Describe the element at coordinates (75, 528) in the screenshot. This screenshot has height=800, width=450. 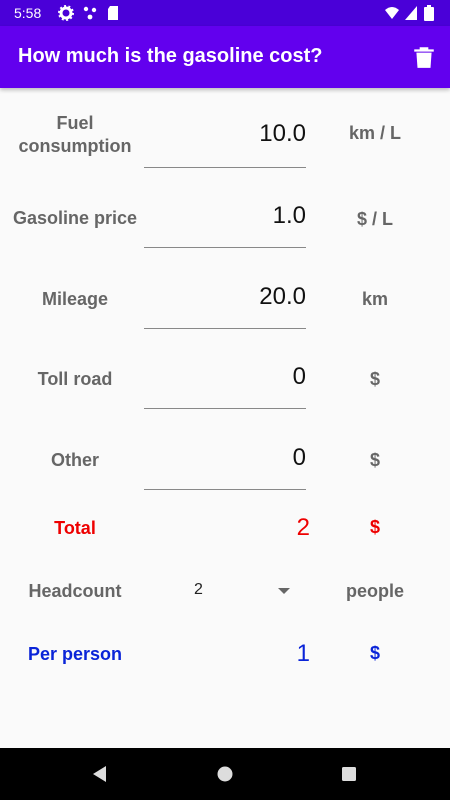
I see `total-label: Total` at that location.